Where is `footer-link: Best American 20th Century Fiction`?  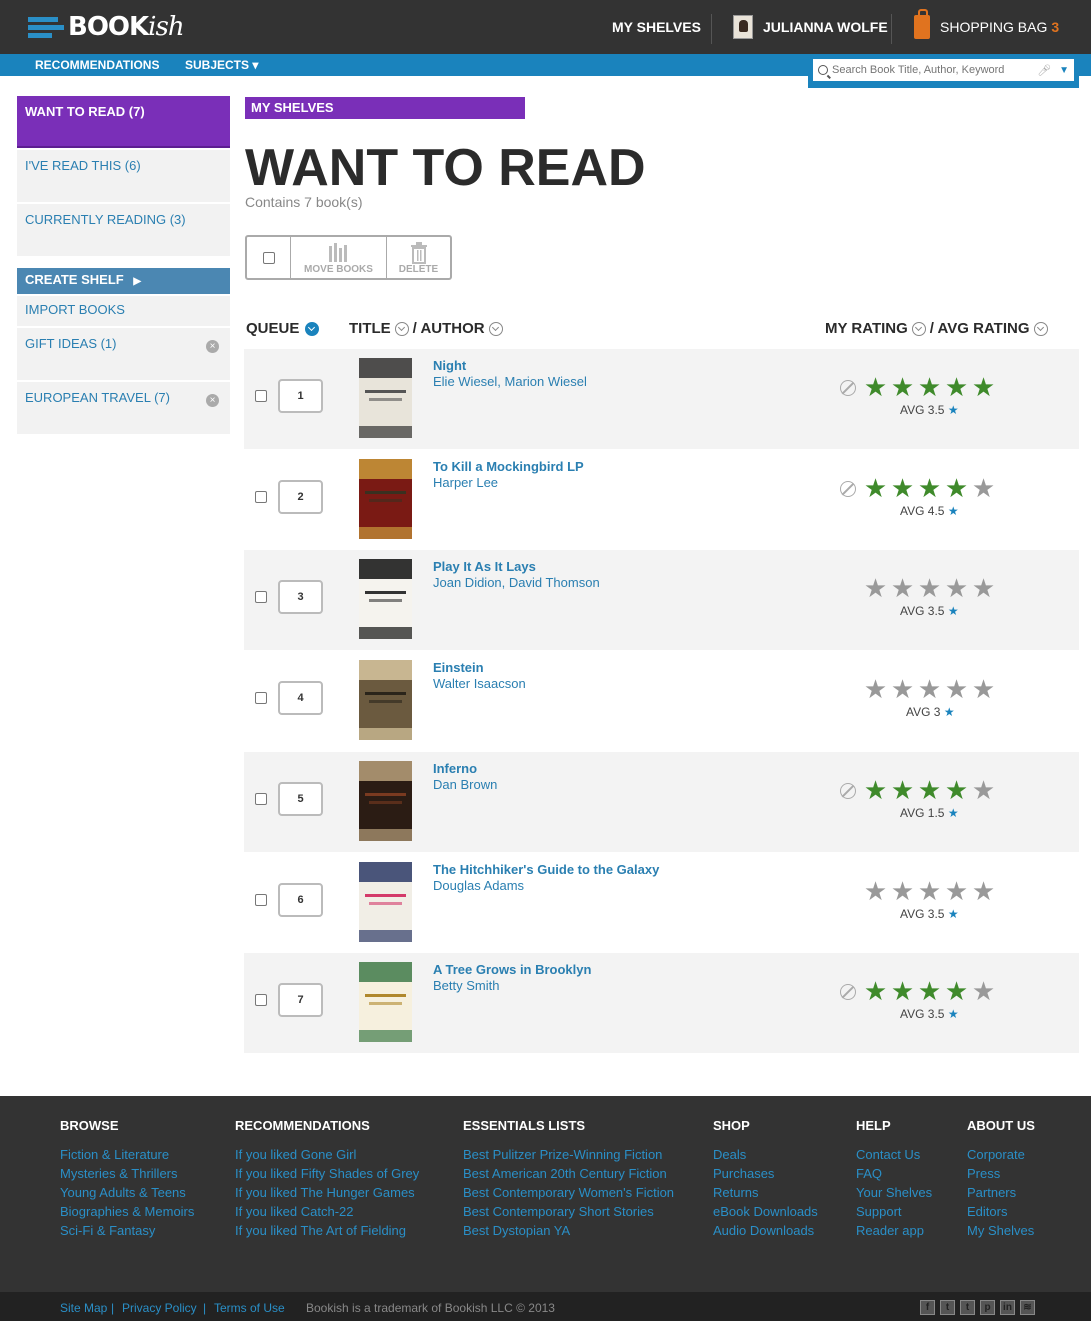
footer-link: Best American 20th Century Fiction is located at coordinates (568, 1173).